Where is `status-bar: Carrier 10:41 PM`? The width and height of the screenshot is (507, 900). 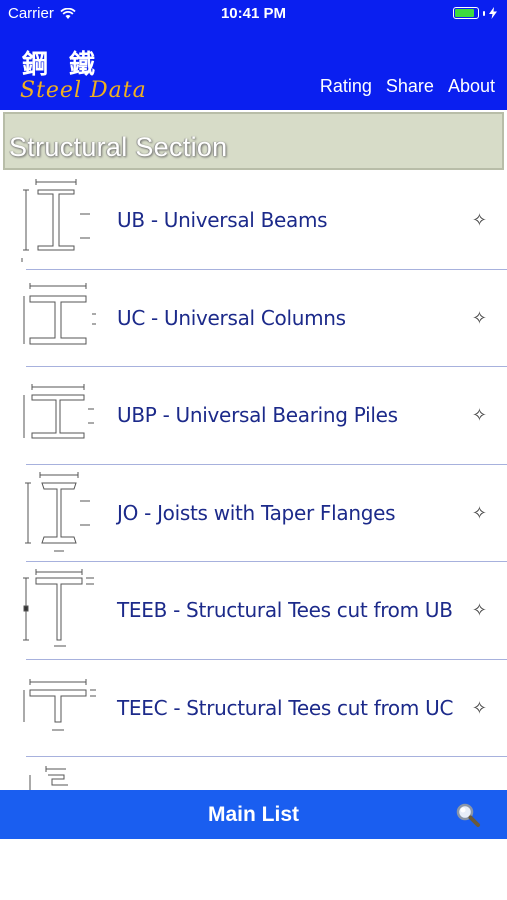
status-bar: Carrier 10:41 PM is located at coordinates (253, 15).